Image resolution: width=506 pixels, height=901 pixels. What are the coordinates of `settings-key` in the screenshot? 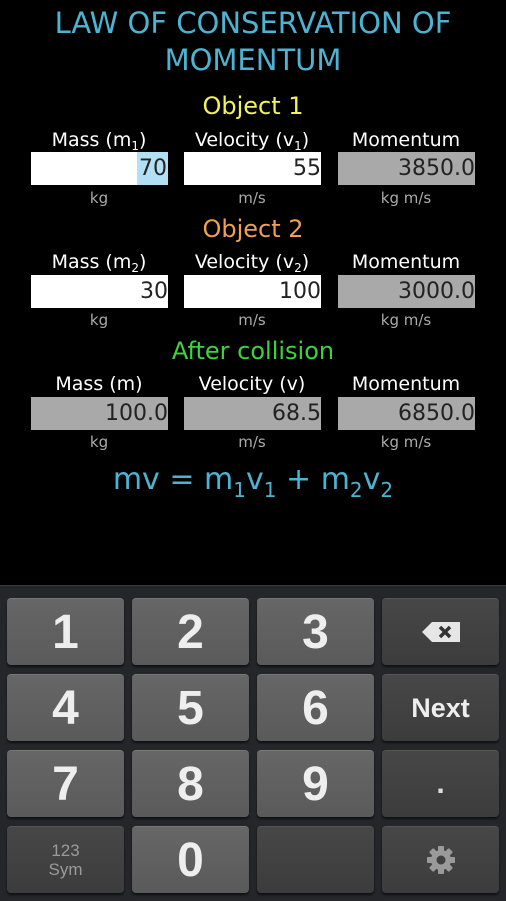 It's located at (440, 859).